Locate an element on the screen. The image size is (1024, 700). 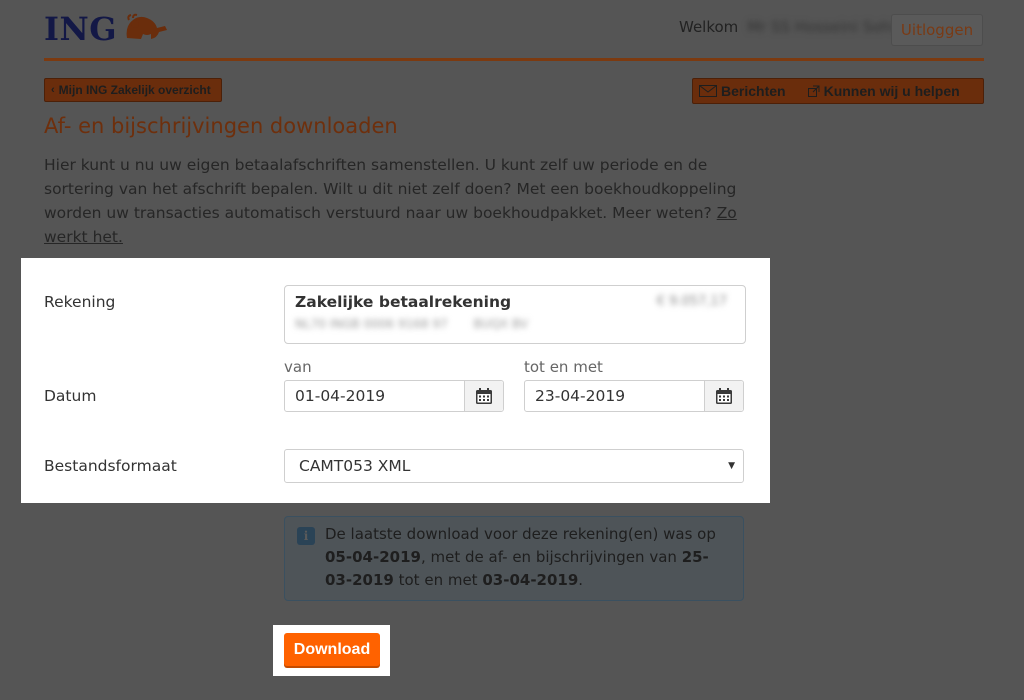
header-divider is located at coordinates (514, 59).